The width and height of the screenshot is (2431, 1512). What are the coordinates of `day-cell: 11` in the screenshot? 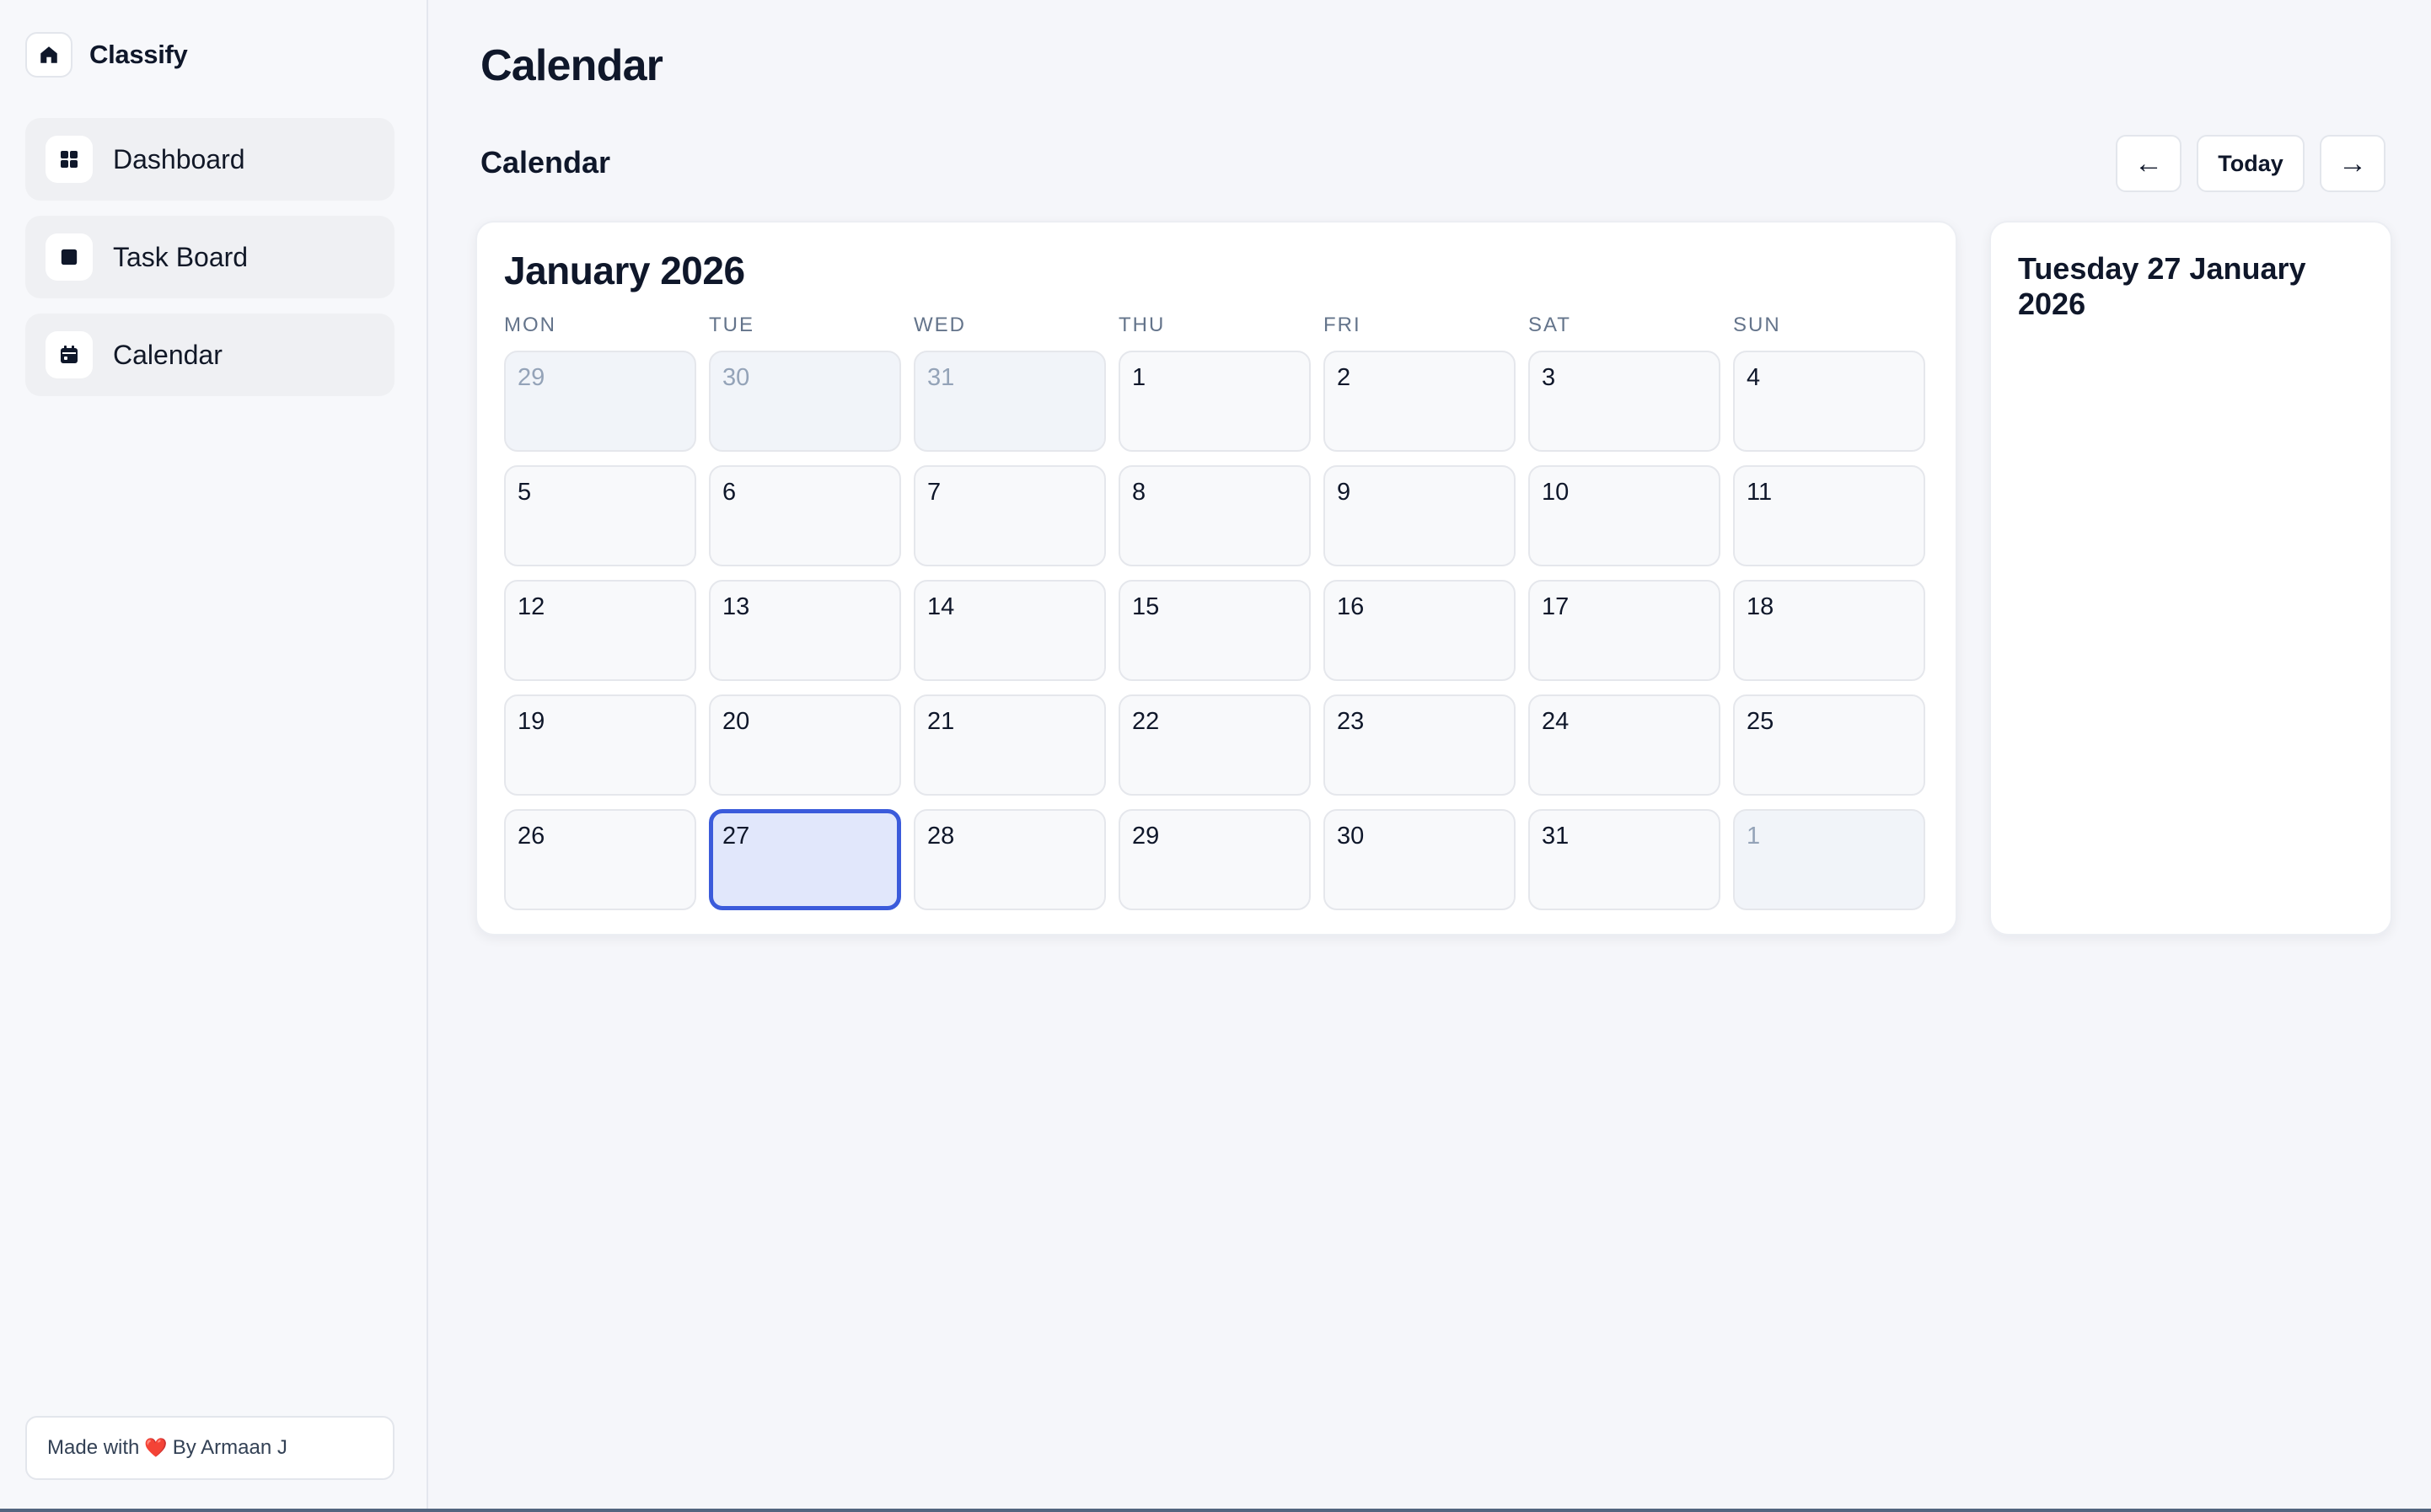 It's located at (1829, 515).